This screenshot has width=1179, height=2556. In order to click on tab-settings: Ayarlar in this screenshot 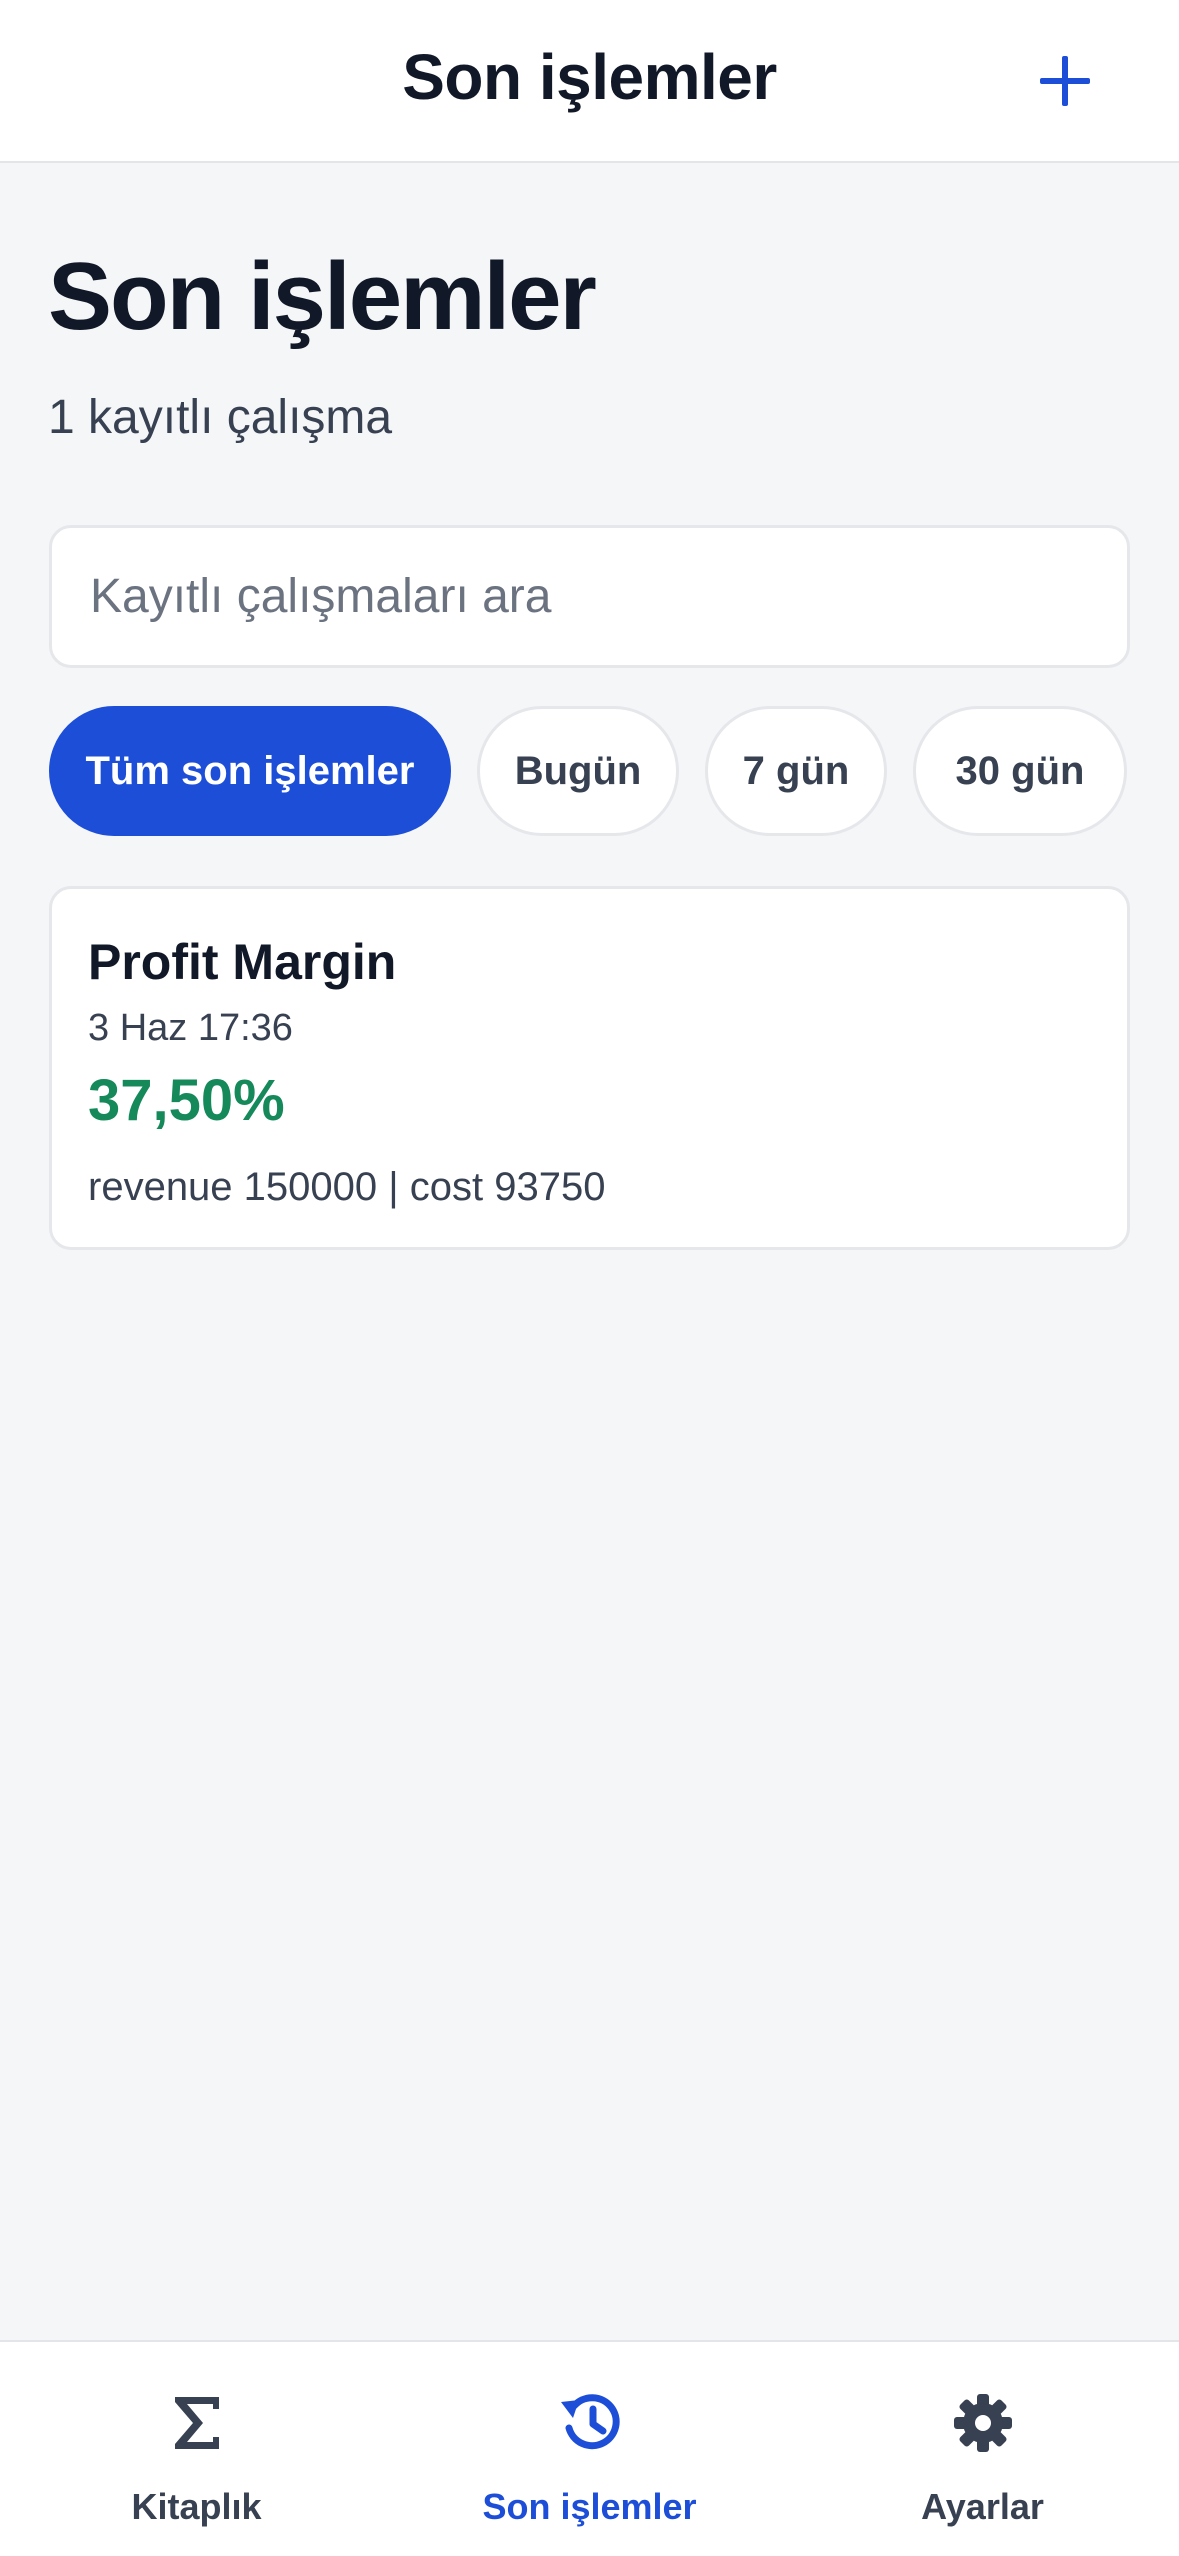, I will do `click(982, 2449)`.